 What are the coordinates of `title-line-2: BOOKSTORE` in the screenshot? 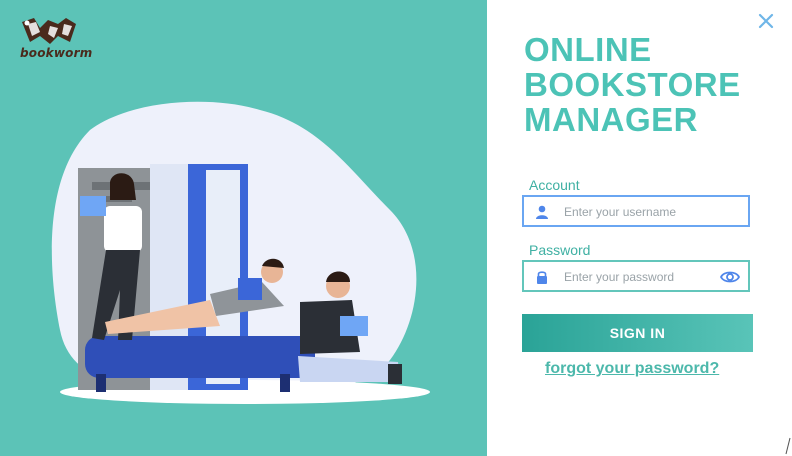 It's located at (632, 84).